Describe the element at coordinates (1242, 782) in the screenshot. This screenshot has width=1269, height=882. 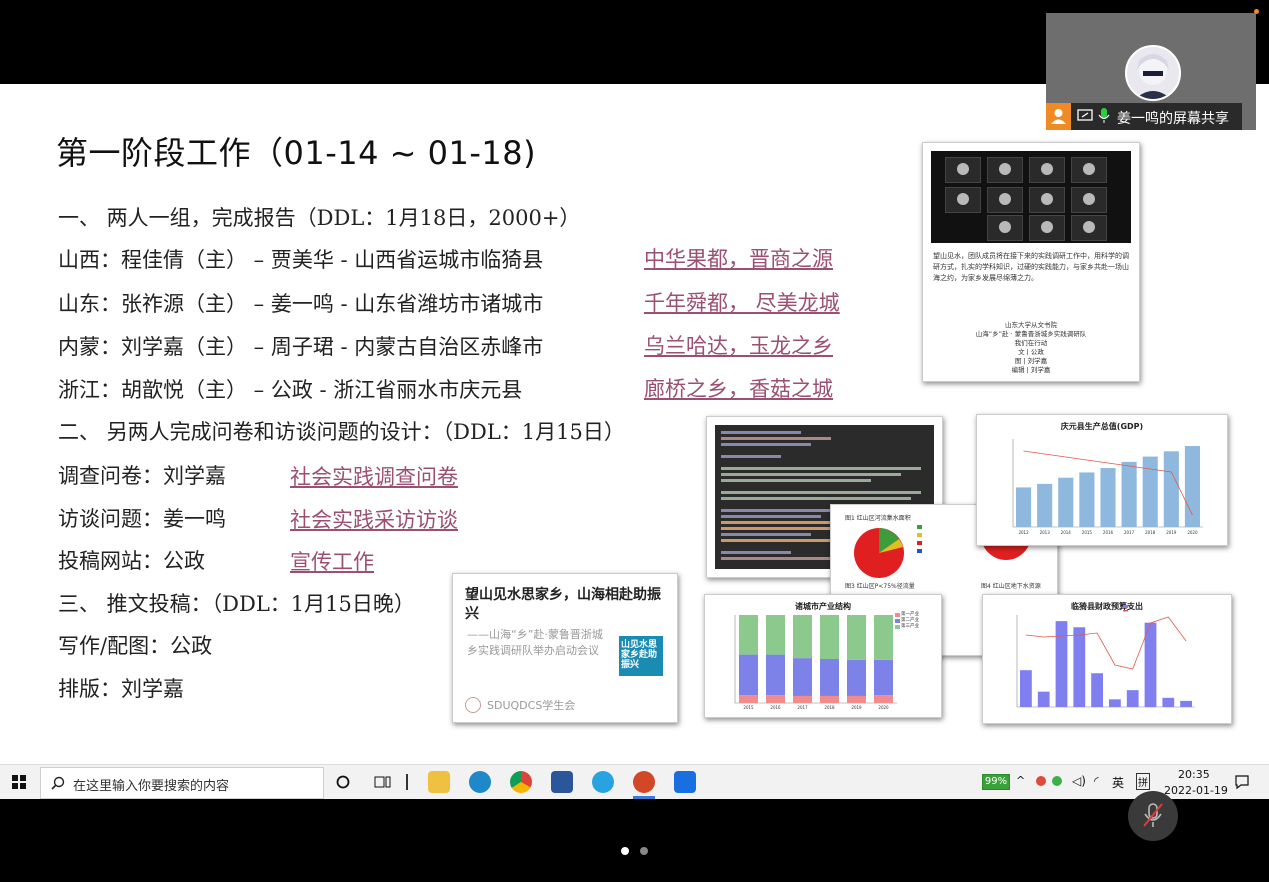
I see `notification-center-icon` at that location.